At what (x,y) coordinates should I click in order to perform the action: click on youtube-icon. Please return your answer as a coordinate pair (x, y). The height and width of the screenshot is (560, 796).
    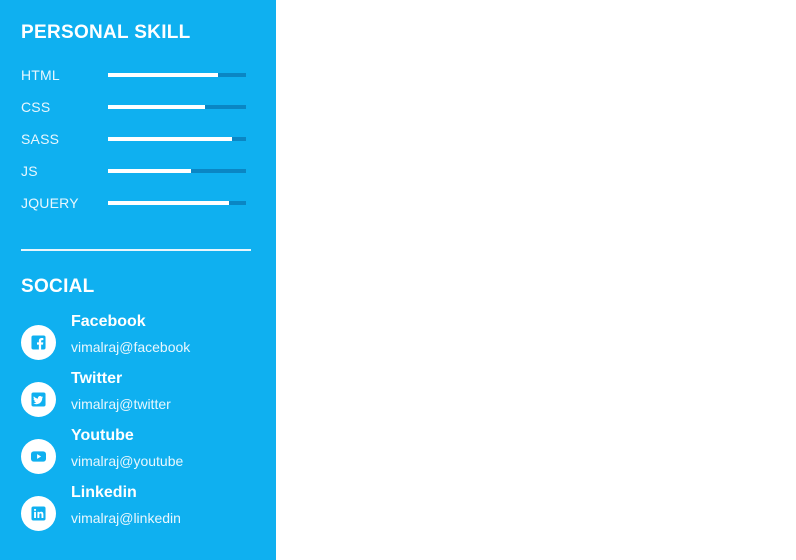
    Looking at the image, I should click on (38, 456).